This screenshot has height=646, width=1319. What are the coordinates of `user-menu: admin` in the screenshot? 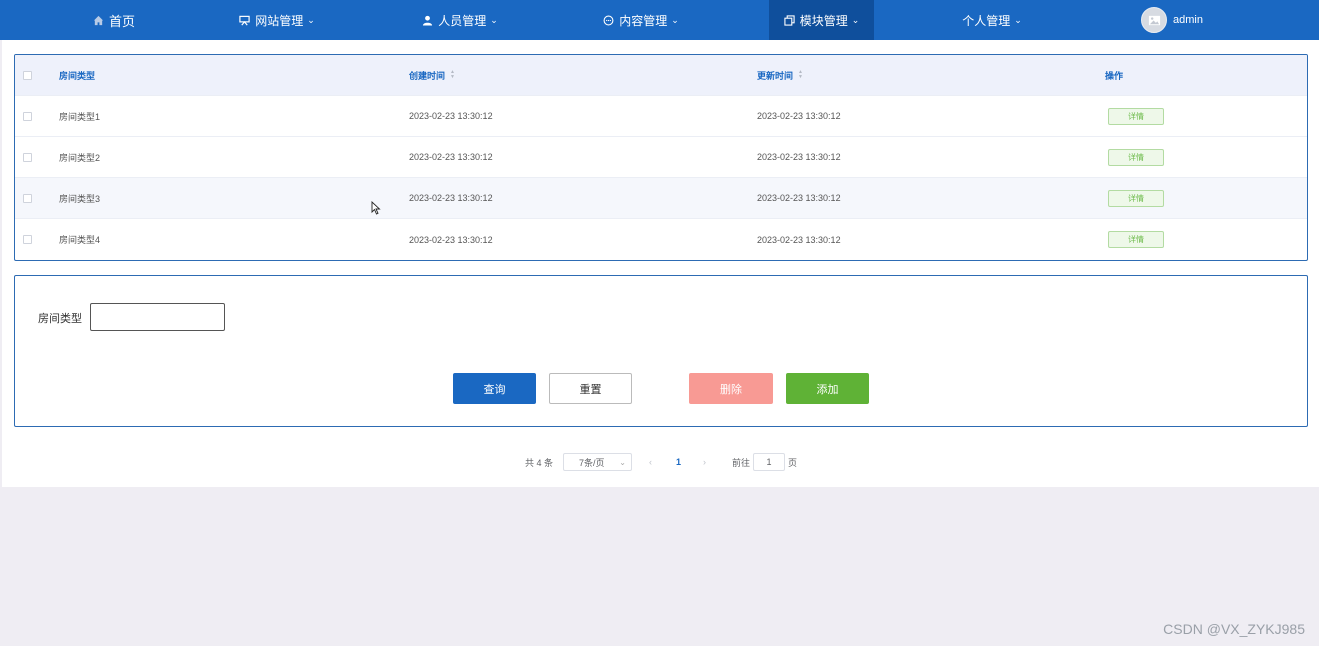 It's located at (1172, 20).